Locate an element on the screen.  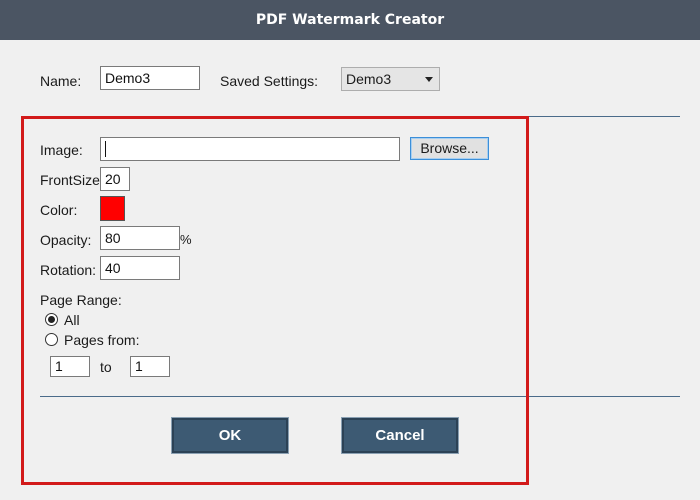
saved-settings-value: Demo3 is located at coordinates (369, 79).